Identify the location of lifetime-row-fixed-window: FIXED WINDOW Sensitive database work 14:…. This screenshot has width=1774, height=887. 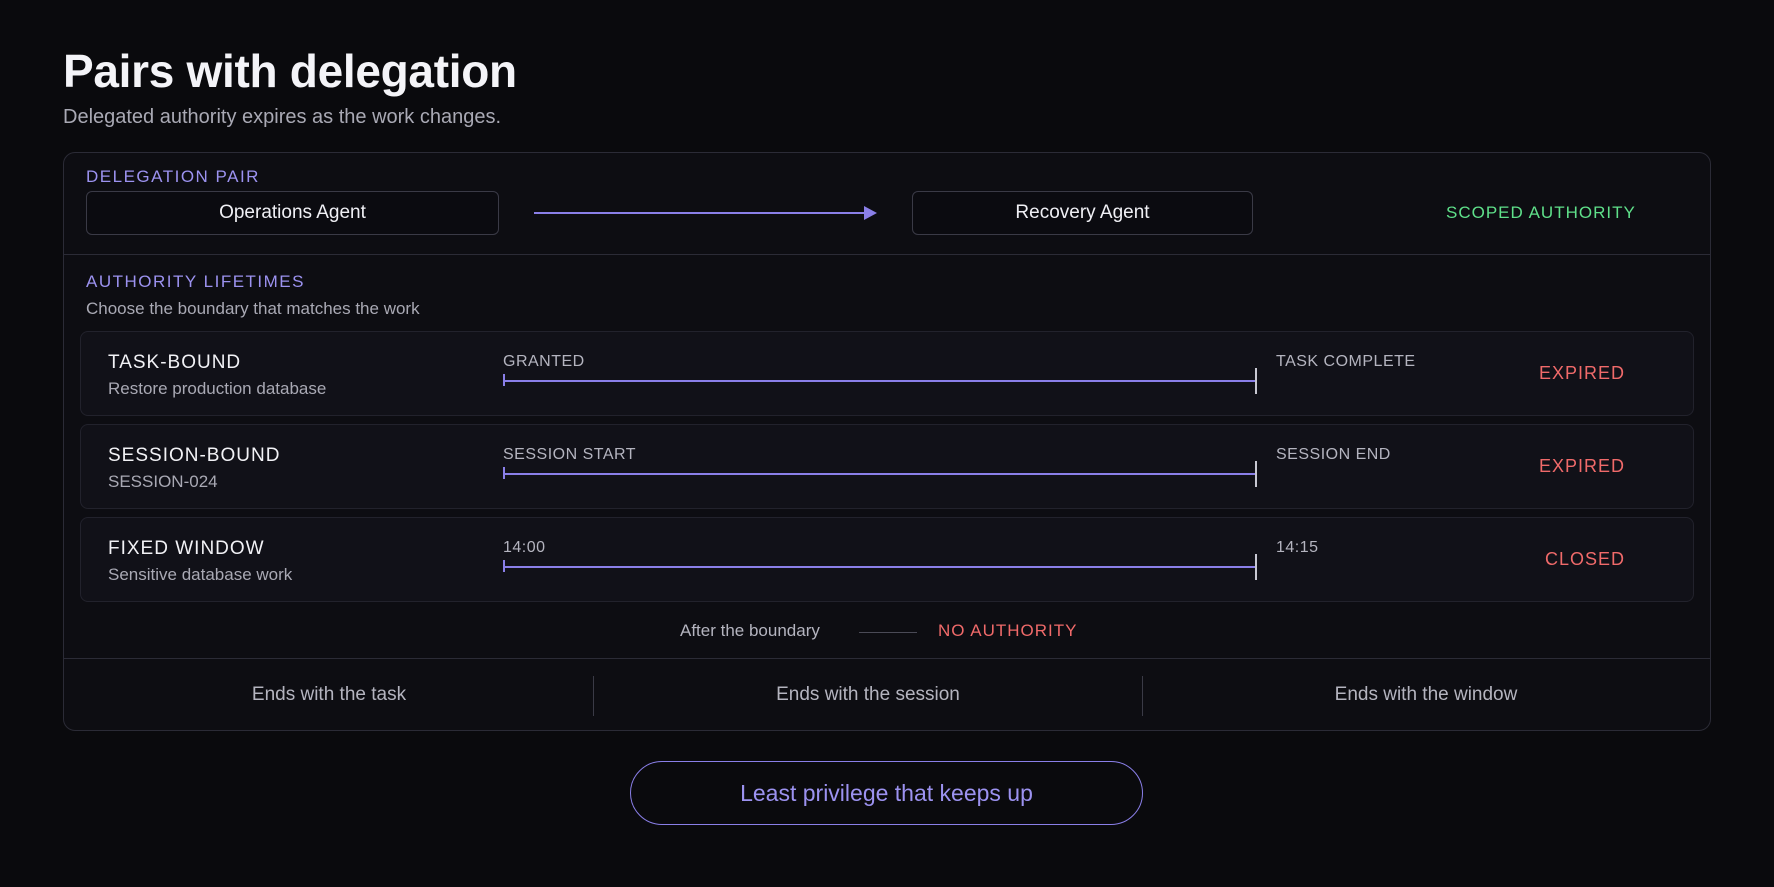
(887, 559).